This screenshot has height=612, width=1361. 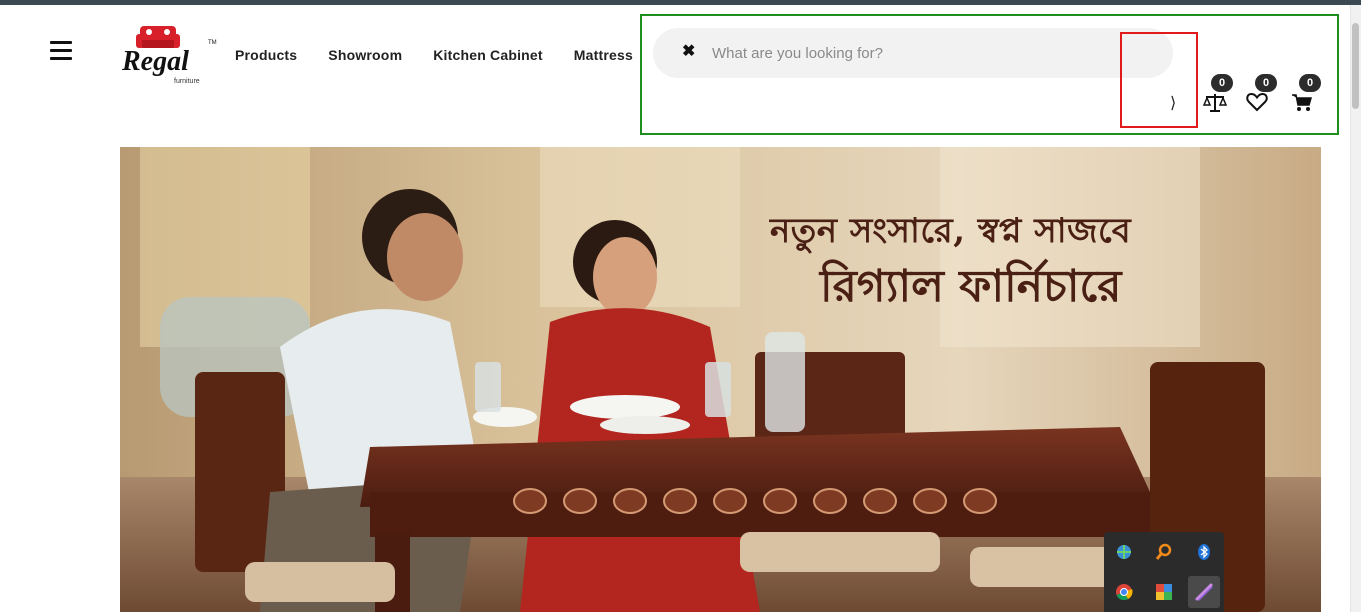 I want to click on close-icon: ✖, so click(x=689, y=52).